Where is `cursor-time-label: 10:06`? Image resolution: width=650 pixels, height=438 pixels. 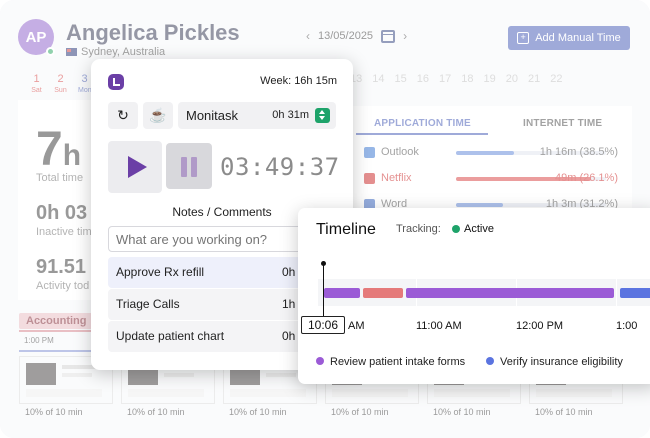 cursor-time-label: 10:06 is located at coordinates (323, 325).